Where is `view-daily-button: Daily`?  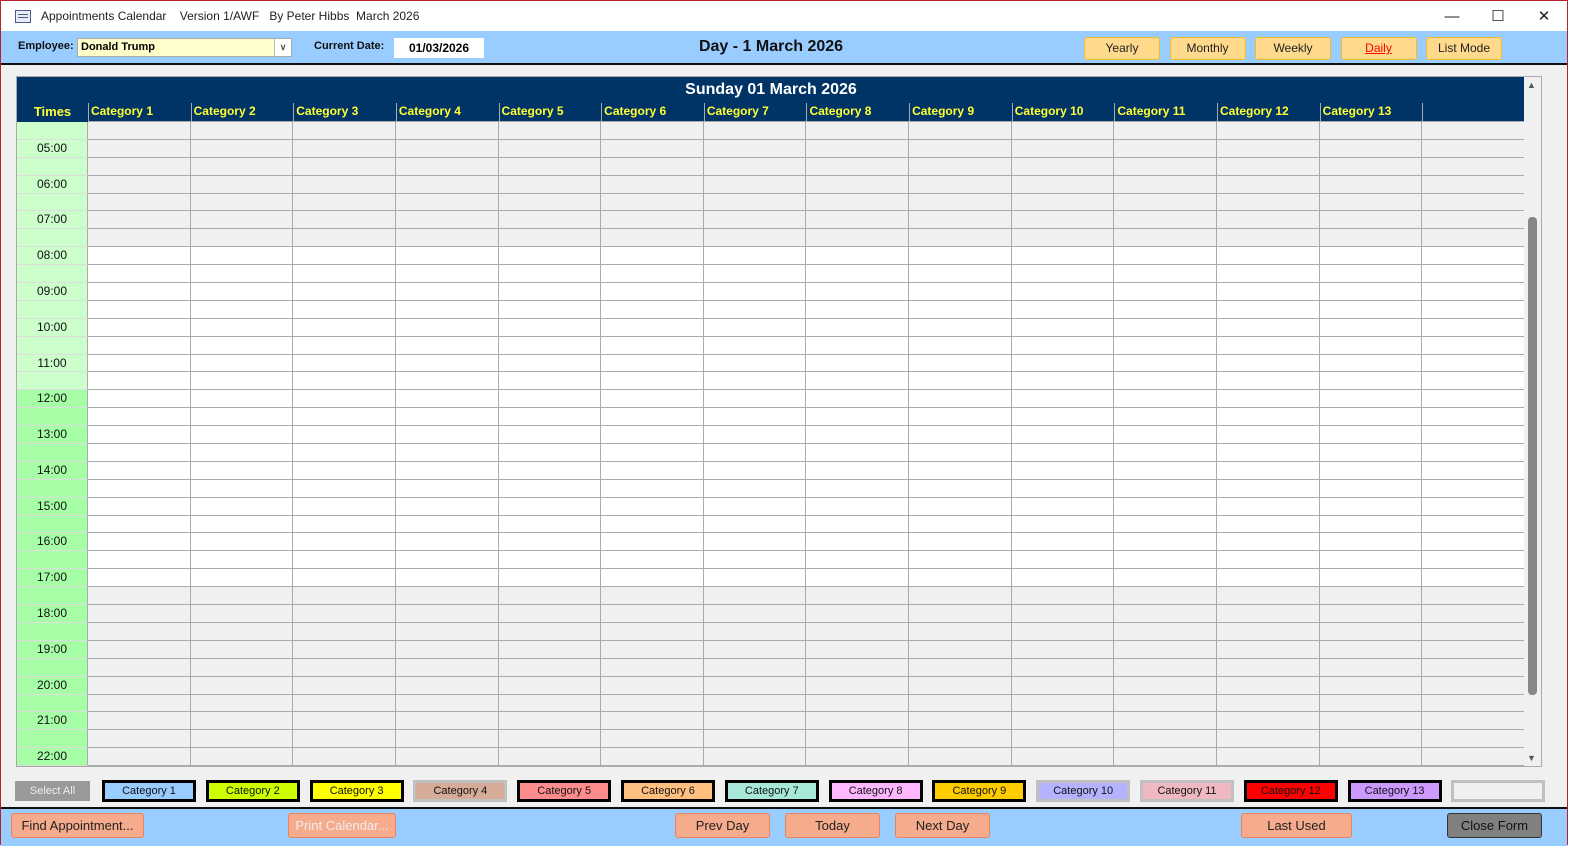 view-daily-button: Daily is located at coordinates (1378, 48).